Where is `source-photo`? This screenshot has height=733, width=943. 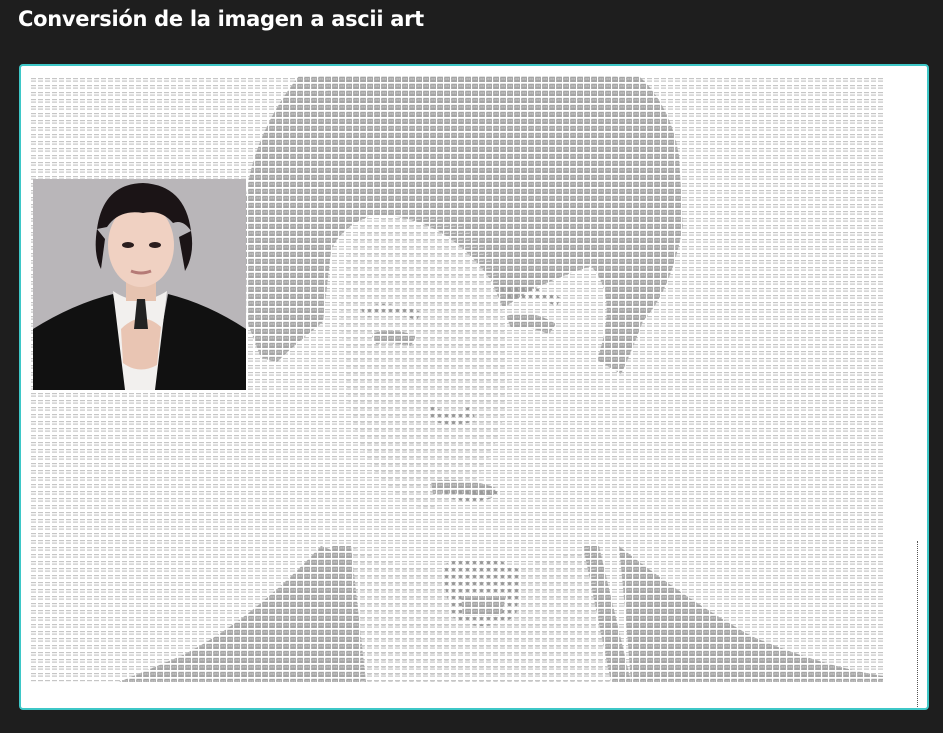
source-photo is located at coordinates (139, 284).